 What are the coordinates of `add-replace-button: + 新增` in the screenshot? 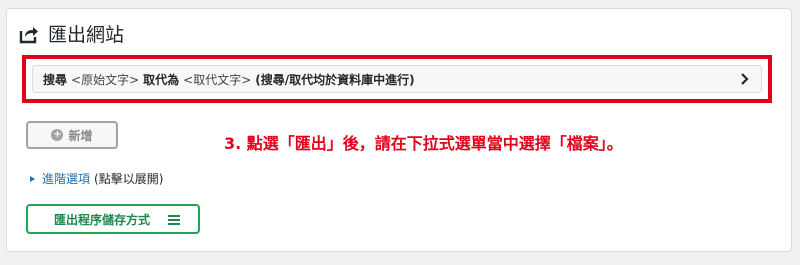 It's located at (72, 135).